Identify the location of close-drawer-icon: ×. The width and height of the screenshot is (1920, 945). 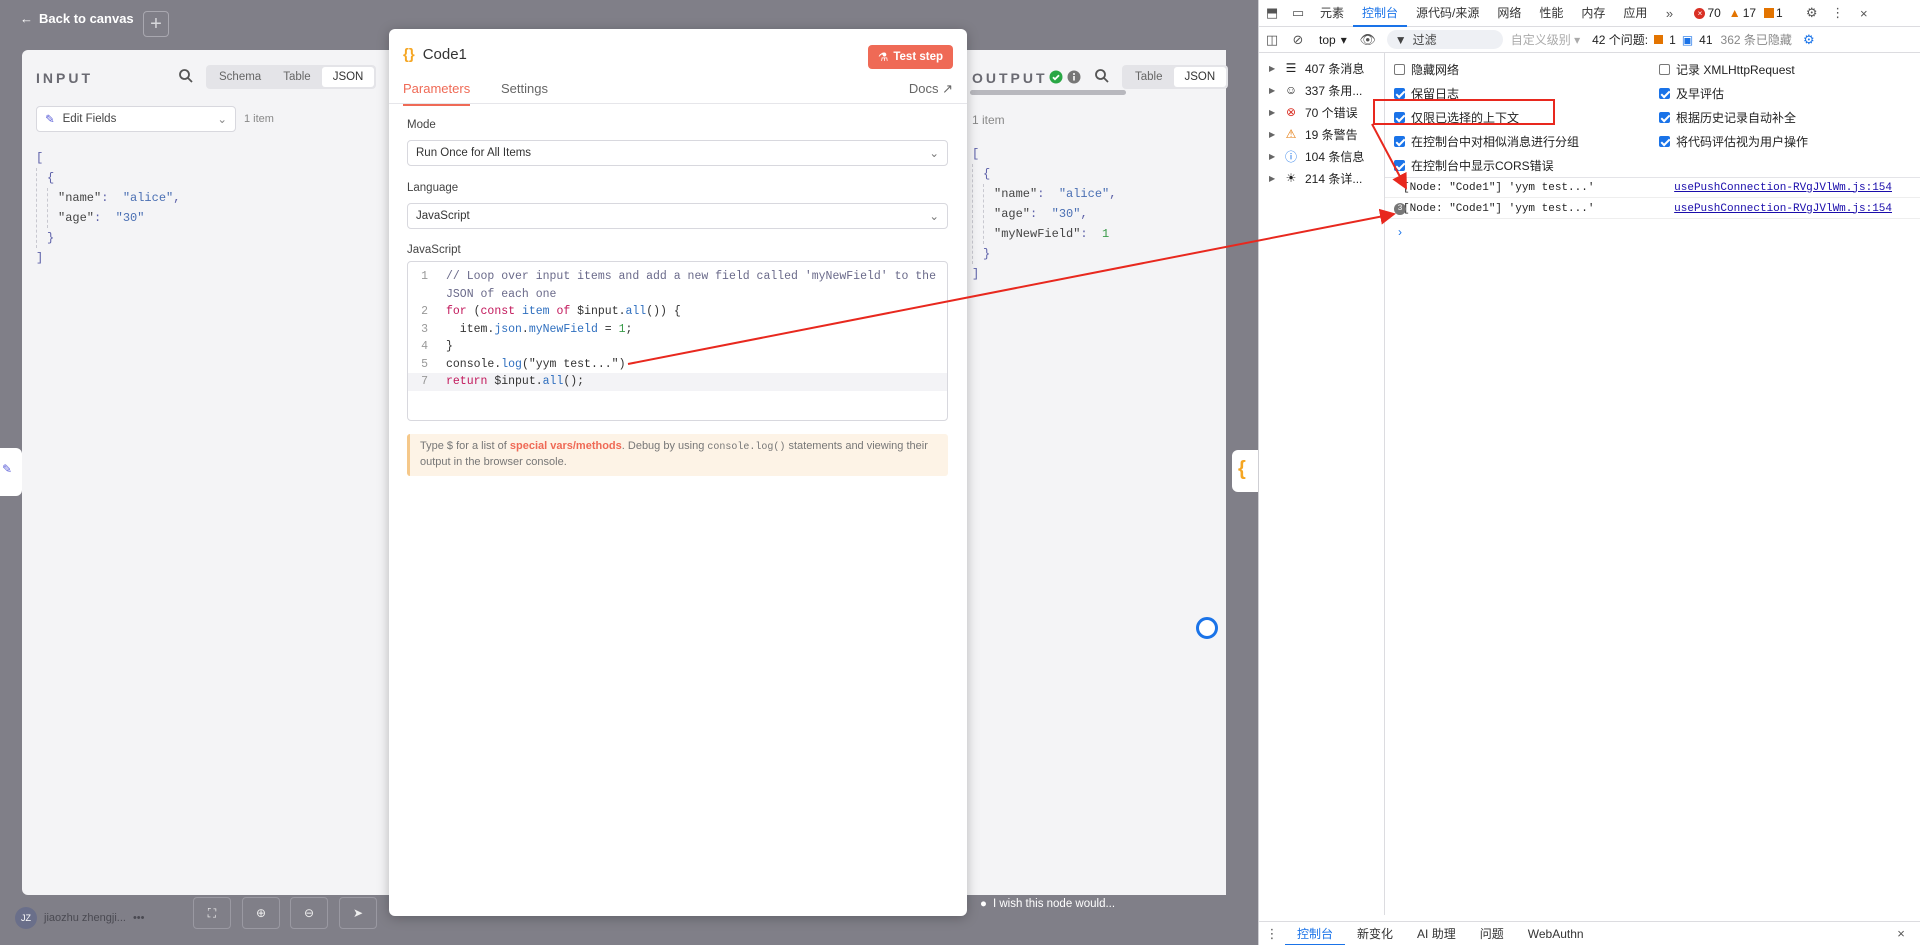
(1901, 934).